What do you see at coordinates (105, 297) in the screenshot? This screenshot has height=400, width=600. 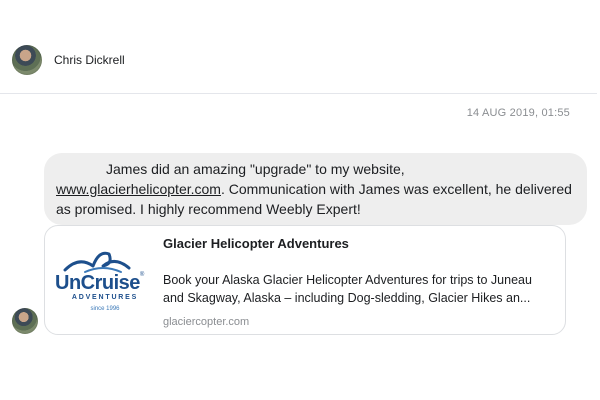 I see `logo-subtitle: ADVENTURES` at bounding box center [105, 297].